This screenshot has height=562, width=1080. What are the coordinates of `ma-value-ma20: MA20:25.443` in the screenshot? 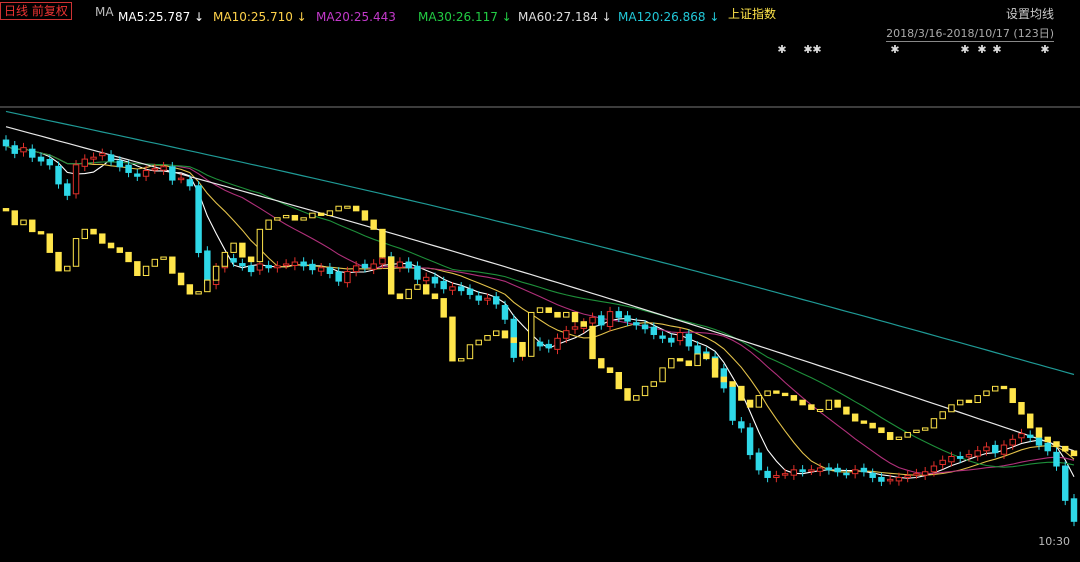 It's located at (356, 17).